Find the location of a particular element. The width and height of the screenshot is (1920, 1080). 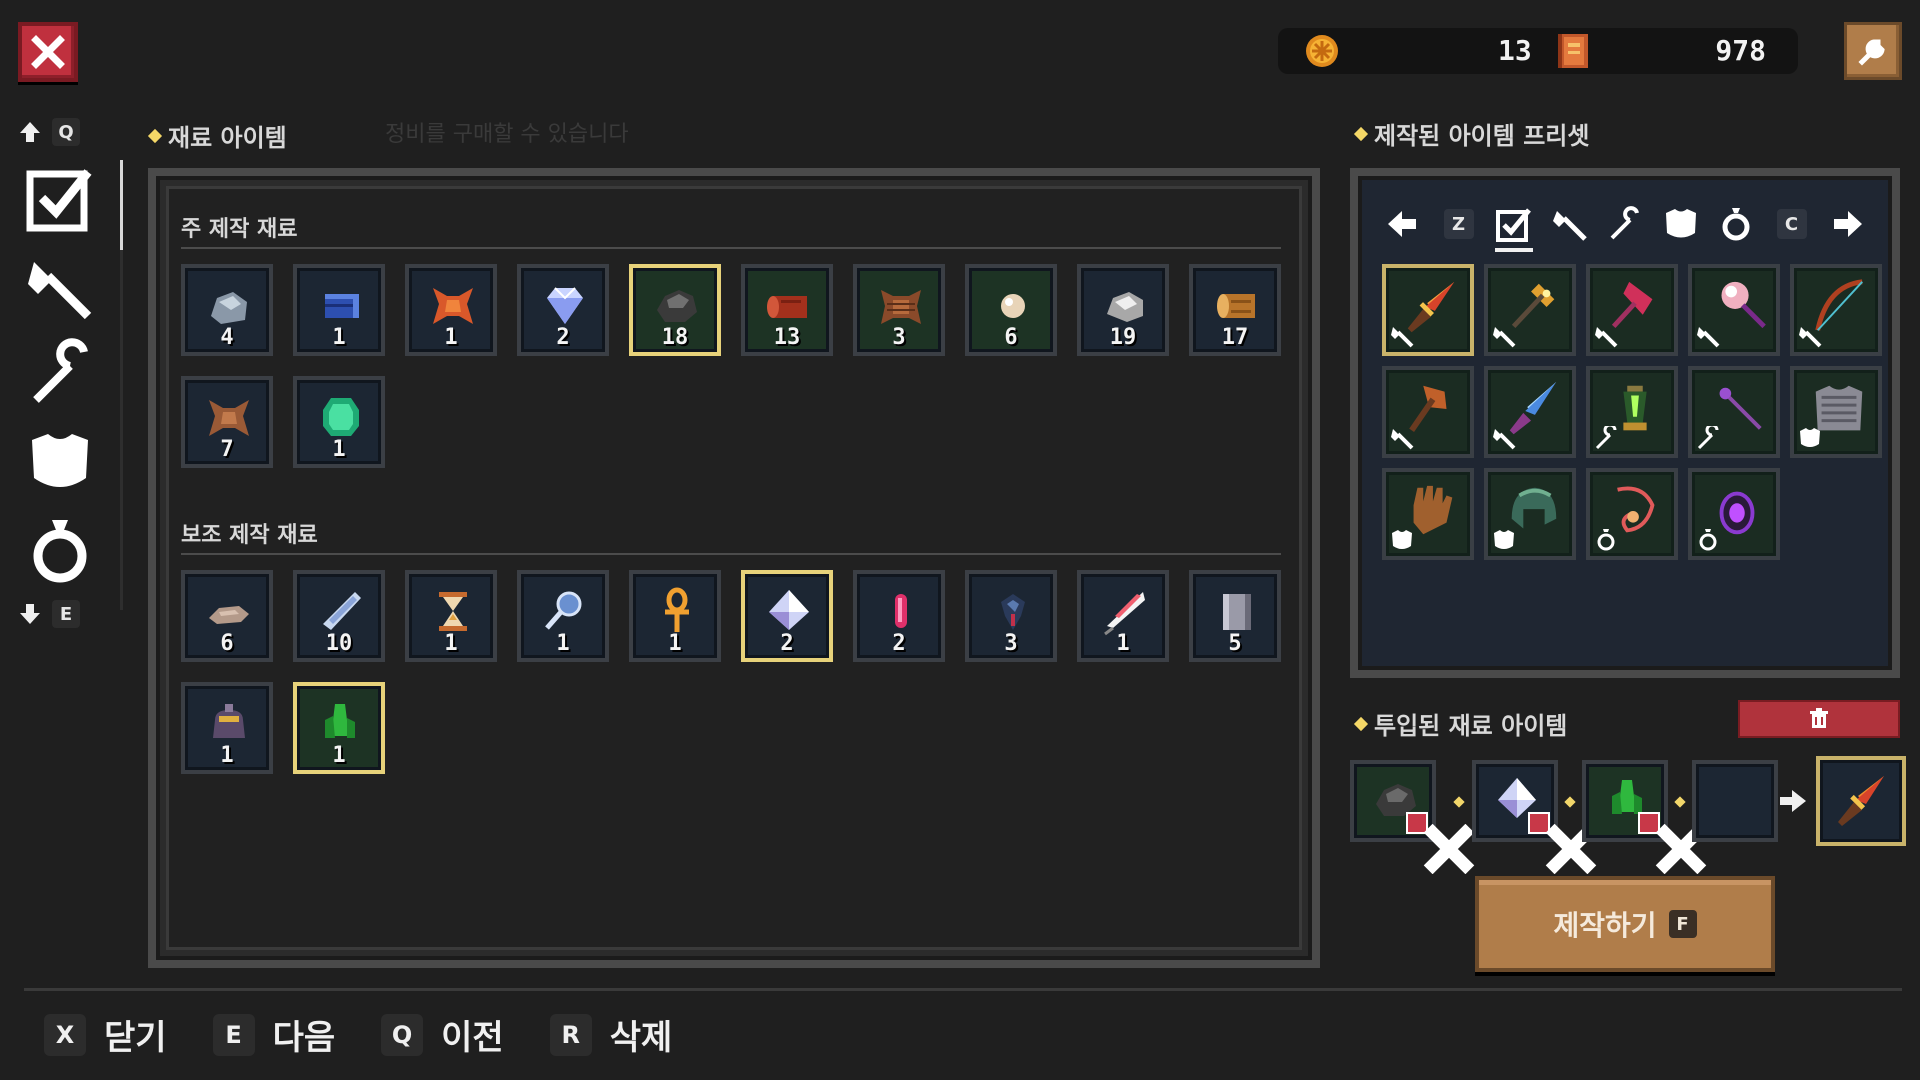

next-category-hint: E is located at coordinates (73, 614).